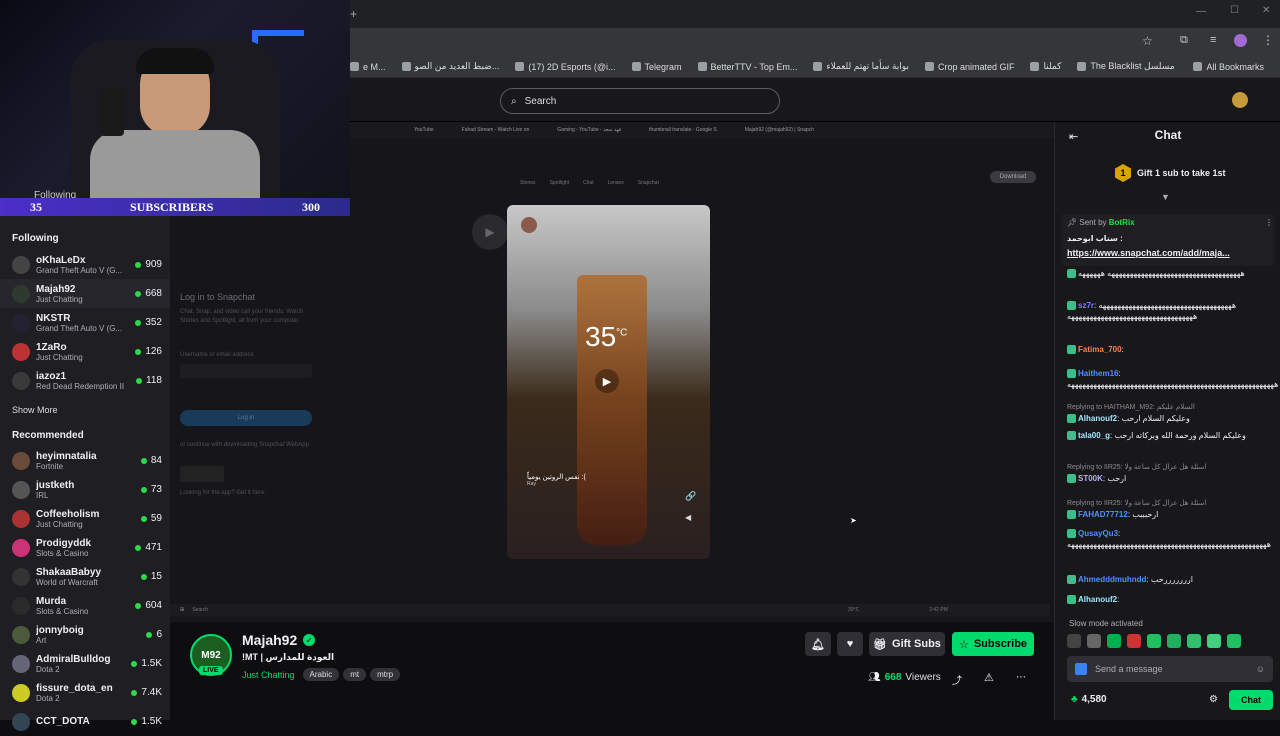 This screenshot has height=736, width=1280. I want to click on bookmark-item: Crop animated GIF, so click(969, 67).